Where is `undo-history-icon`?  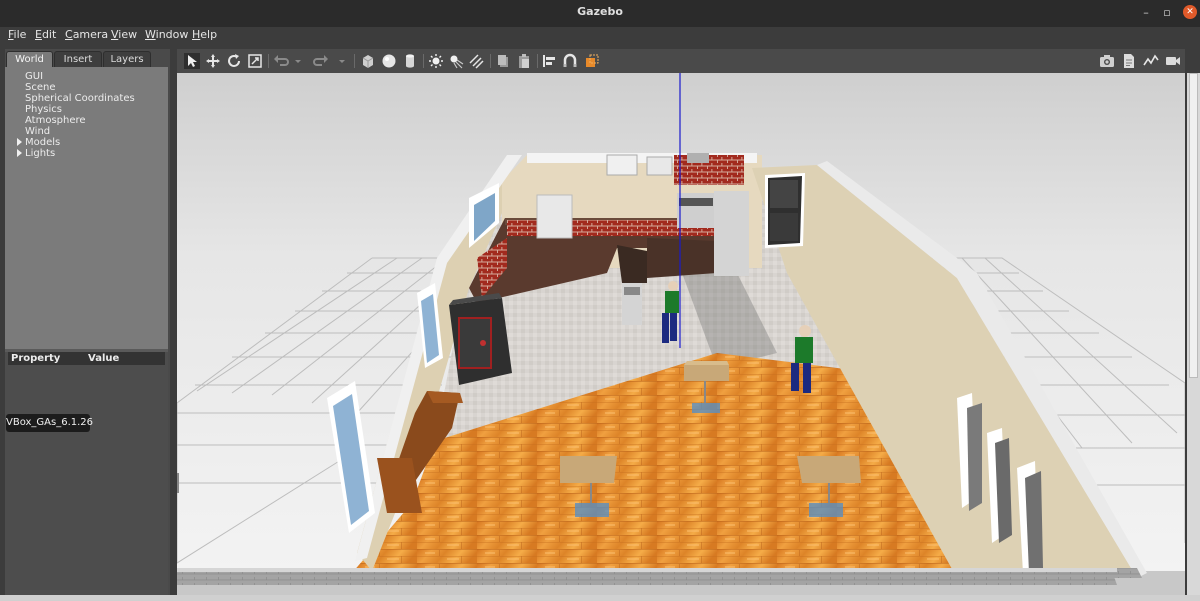
undo-history-icon is located at coordinates (298, 61).